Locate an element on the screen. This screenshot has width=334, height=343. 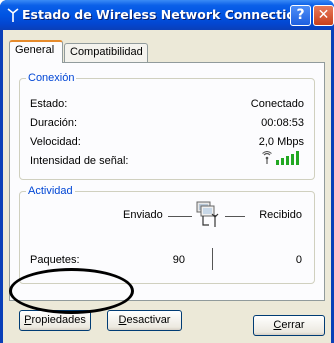
speed-label: Velocidad: is located at coordinates (55, 142).